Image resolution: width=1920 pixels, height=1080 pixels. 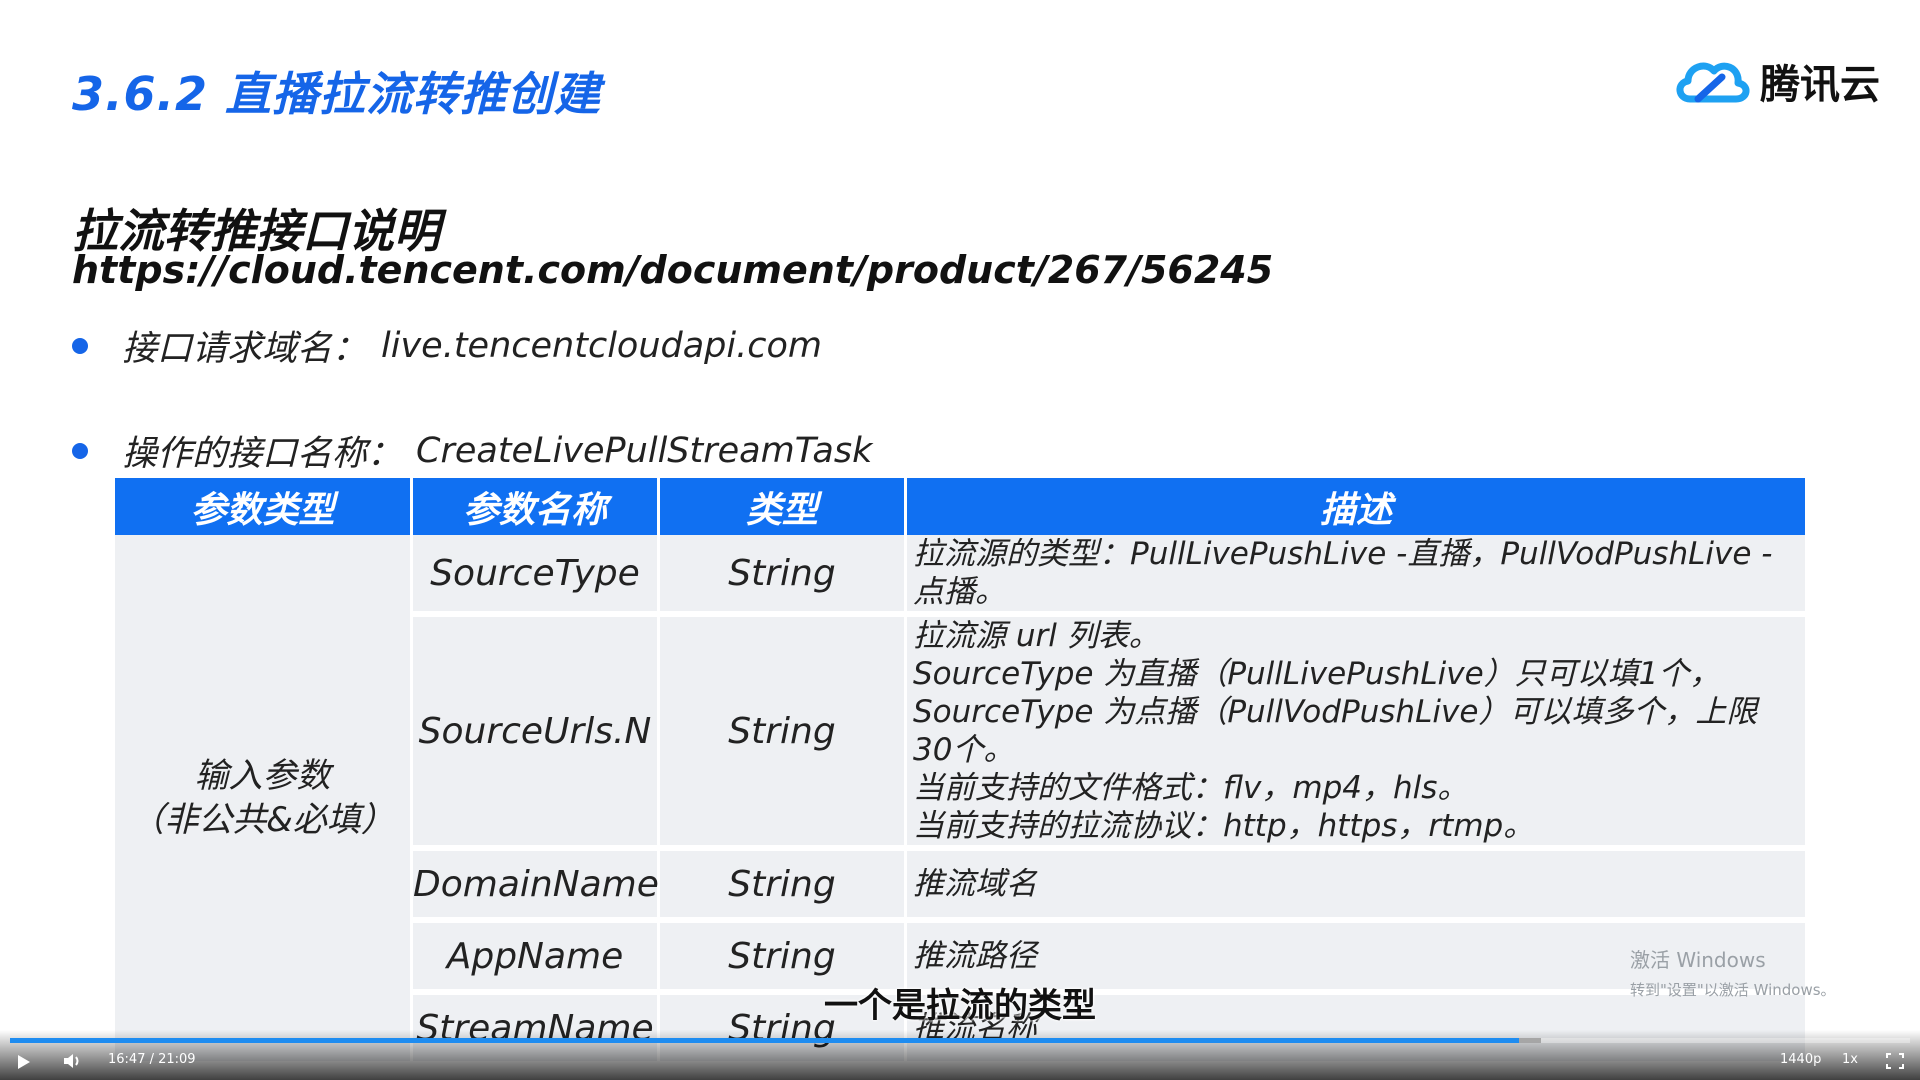 What do you see at coordinates (1356, 506) in the screenshot?
I see `header-description: 描述` at bounding box center [1356, 506].